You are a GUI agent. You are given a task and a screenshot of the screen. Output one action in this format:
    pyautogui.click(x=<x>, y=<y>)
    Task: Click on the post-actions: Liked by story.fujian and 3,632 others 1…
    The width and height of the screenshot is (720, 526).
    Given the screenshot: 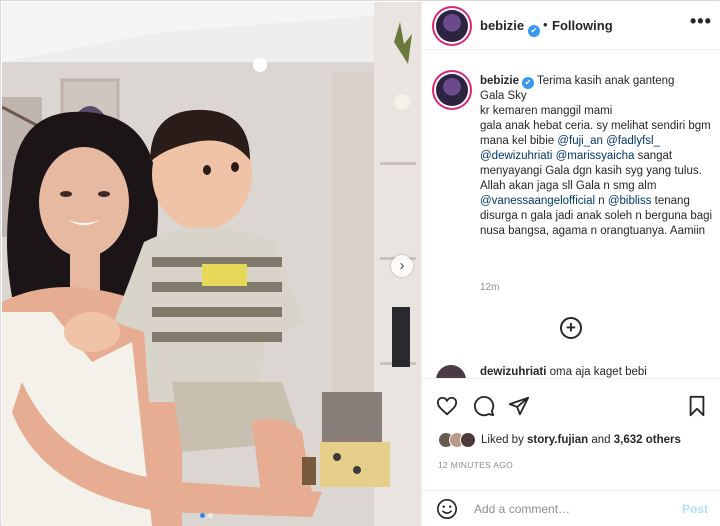 What is the action you would take?
    pyautogui.click(x=571, y=452)
    